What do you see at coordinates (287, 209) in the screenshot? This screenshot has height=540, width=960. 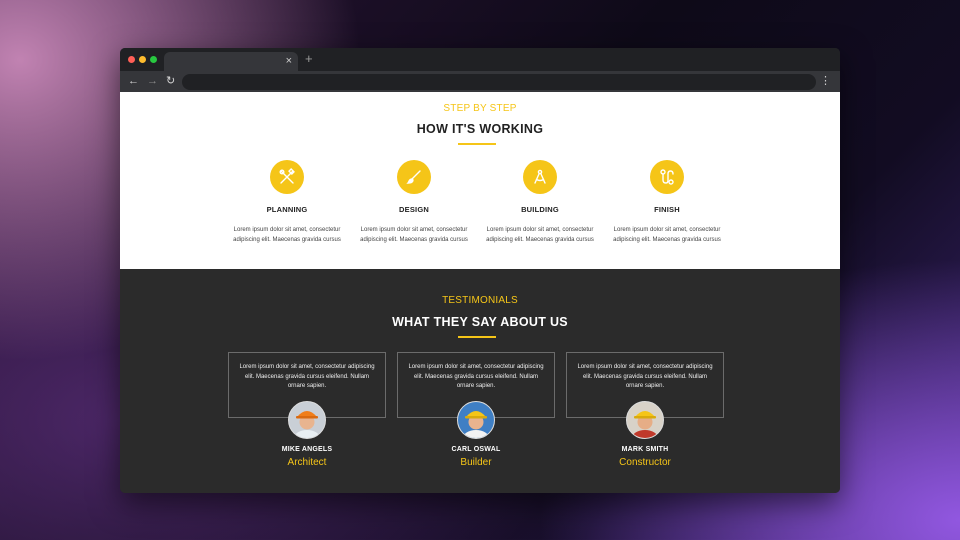 I see `step-title: PLANNING` at bounding box center [287, 209].